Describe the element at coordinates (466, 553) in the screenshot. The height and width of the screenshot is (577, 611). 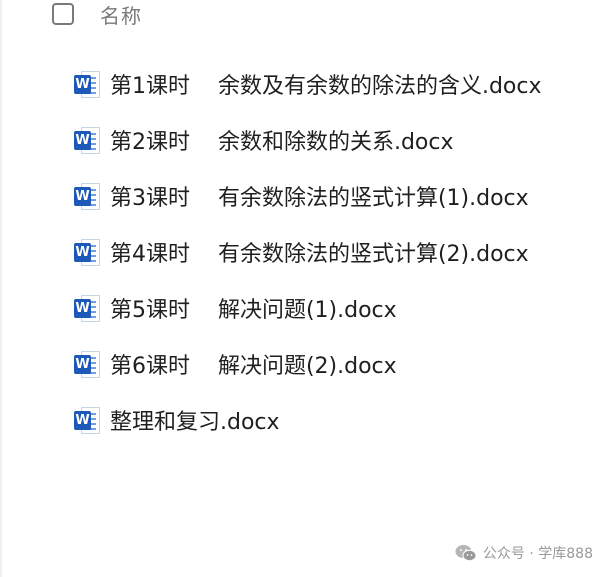
I see `wechat-icon` at that location.